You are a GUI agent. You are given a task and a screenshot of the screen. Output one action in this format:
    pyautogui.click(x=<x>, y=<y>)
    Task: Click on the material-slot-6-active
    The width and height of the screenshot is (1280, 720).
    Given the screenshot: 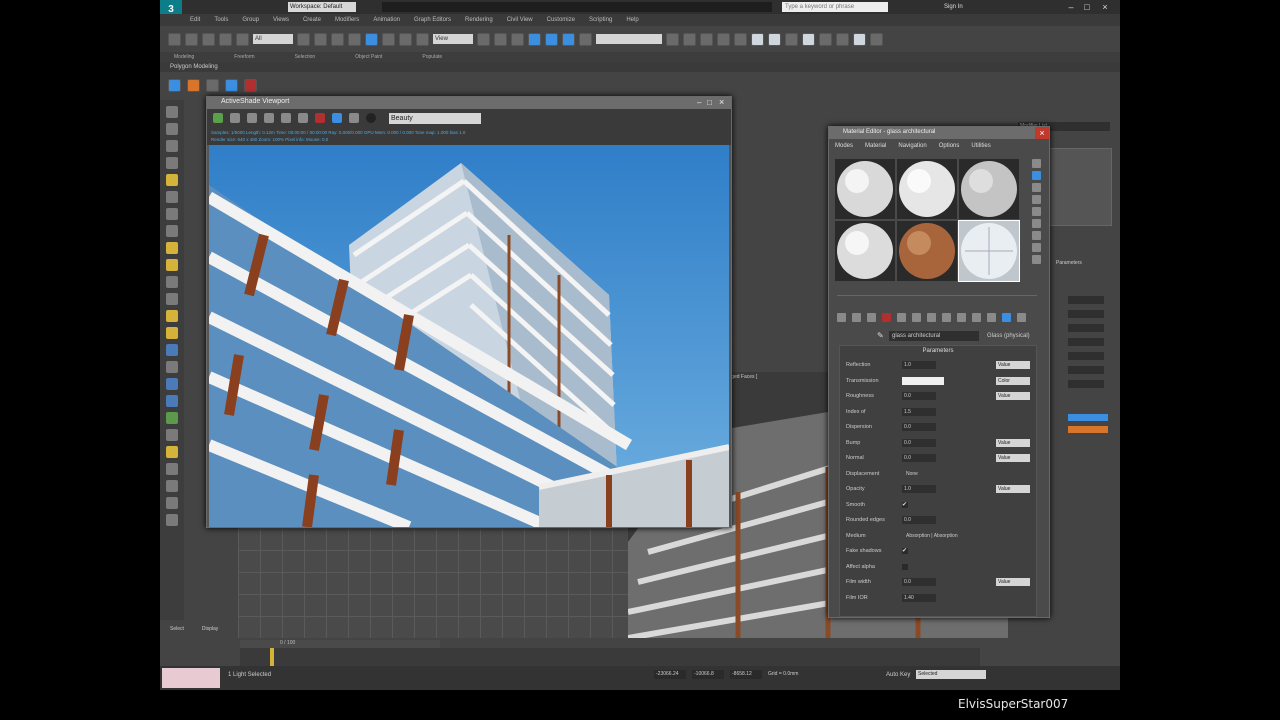 What is the action you would take?
    pyautogui.click(x=989, y=251)
    